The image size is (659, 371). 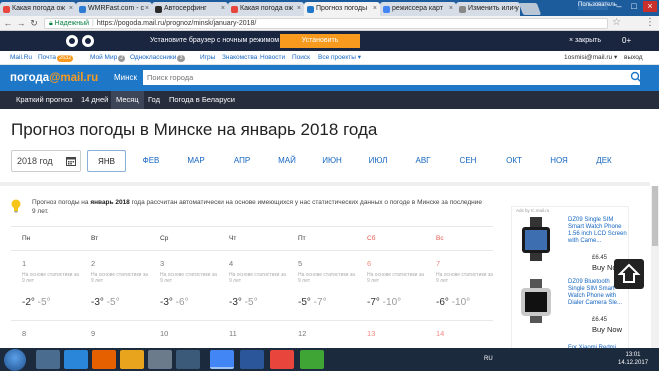 I want to click on portal-link-myworld: Мой Мир 2, so click(x=108, y=58).